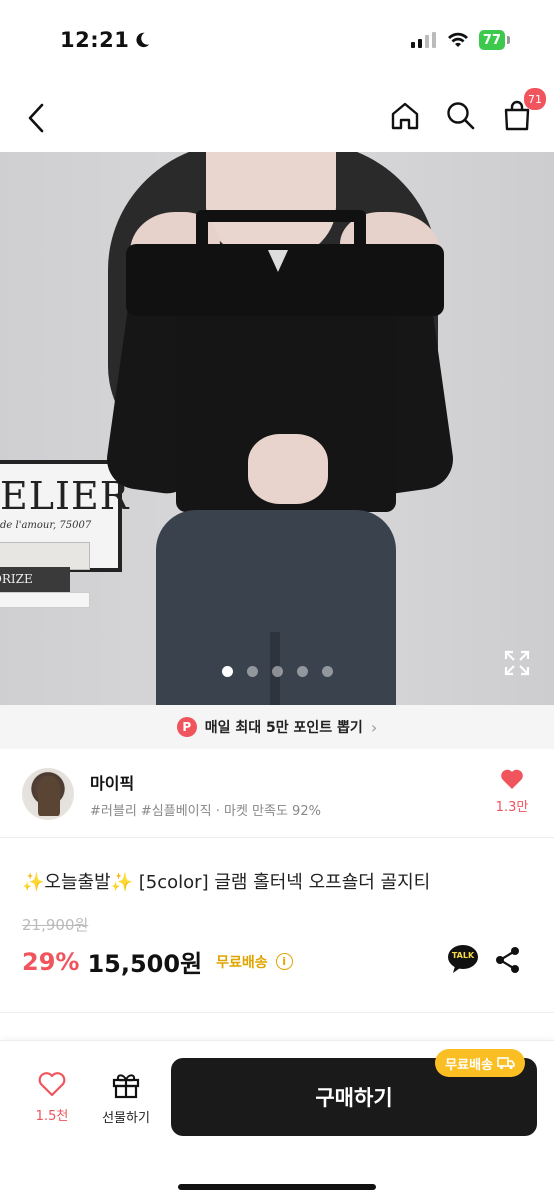 This screenshot has height=1200, width=554. I want to click on share-button, so click(508, 960).